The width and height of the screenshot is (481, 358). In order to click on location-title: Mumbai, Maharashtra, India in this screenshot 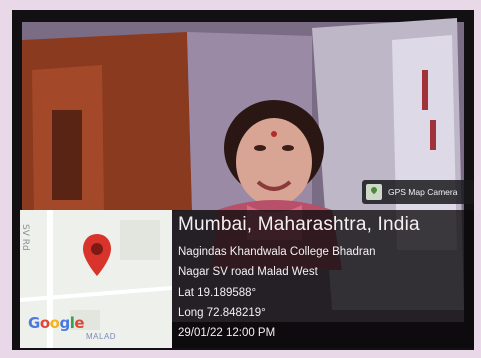, I will do `click(299, 224)`.